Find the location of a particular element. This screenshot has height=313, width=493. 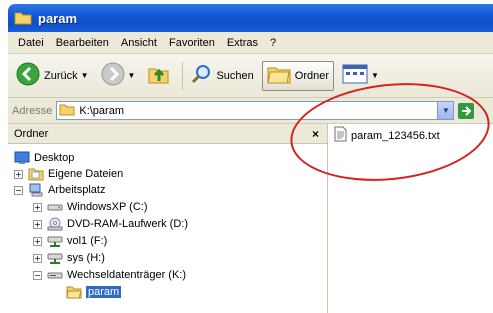

desktop-icon is located at coordinates (22, 158).